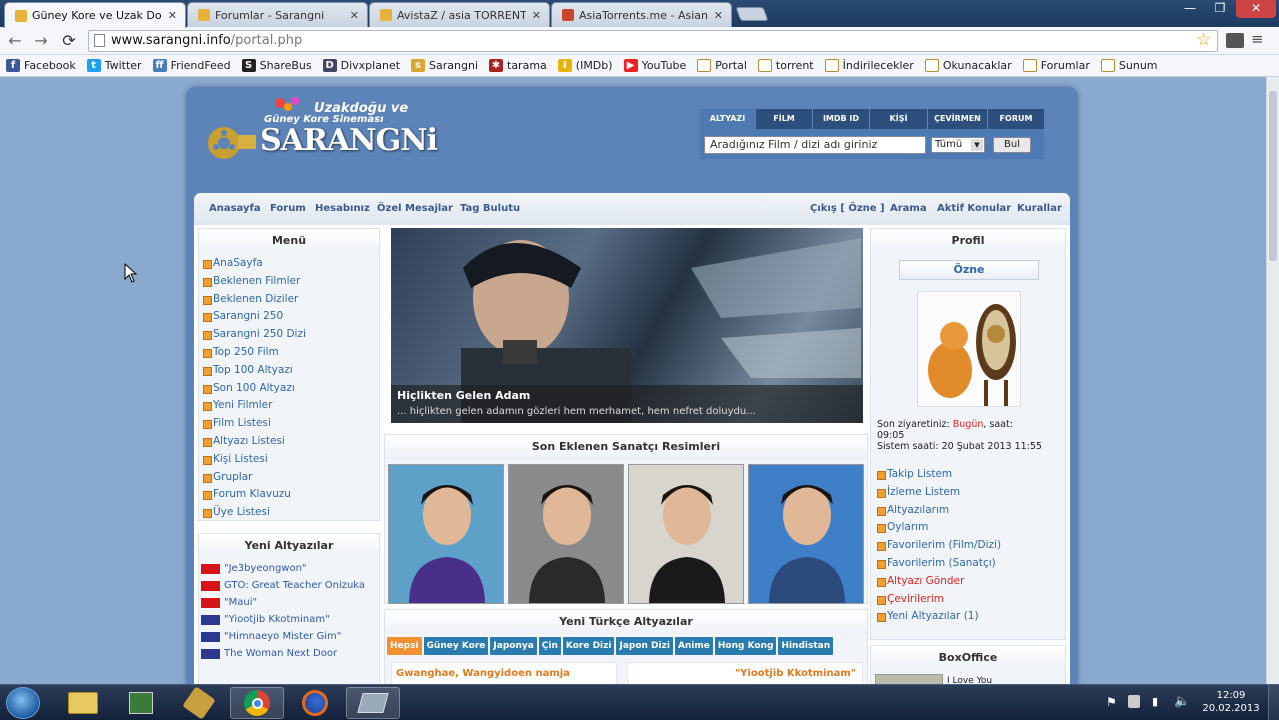  I want to click on nav-link-1: Forum, so click(288, 208).